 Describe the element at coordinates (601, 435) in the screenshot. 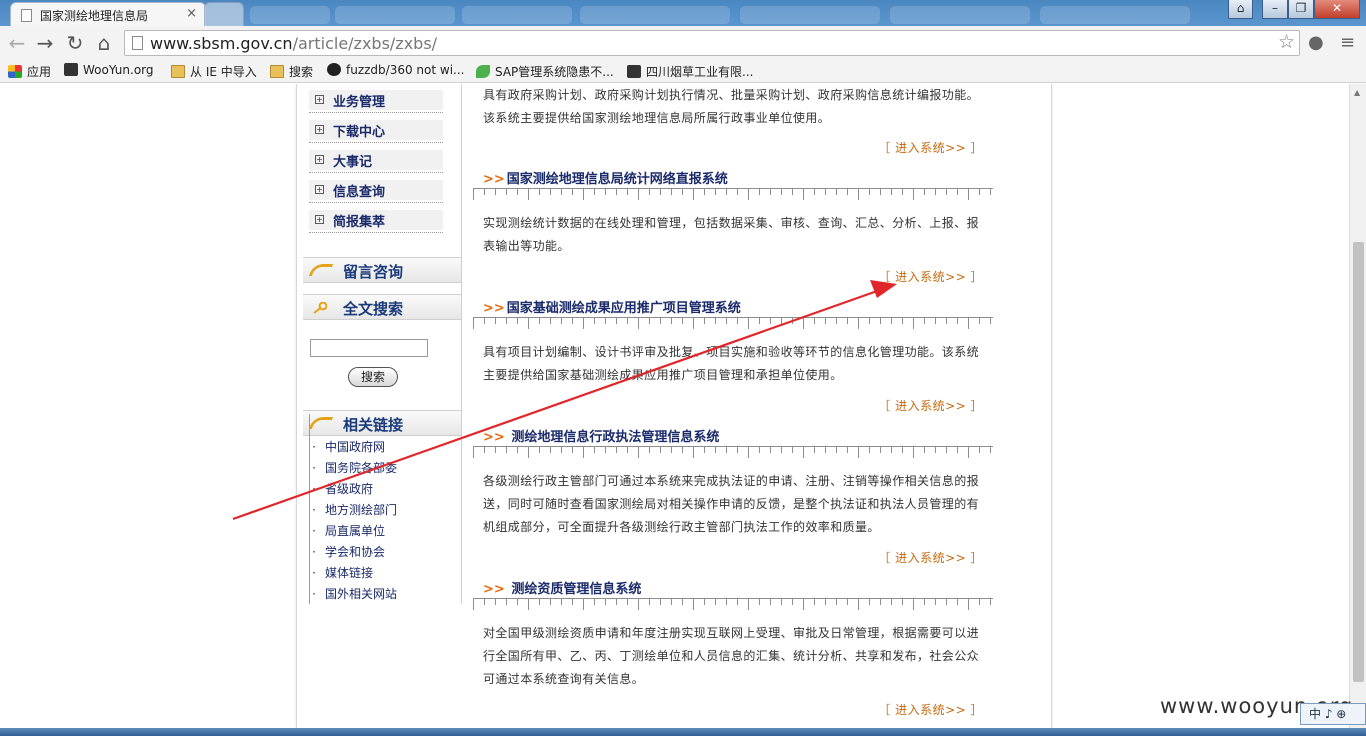

I see `system-title: >> 测绘地理信息行政执法管理信息系统` at that location.